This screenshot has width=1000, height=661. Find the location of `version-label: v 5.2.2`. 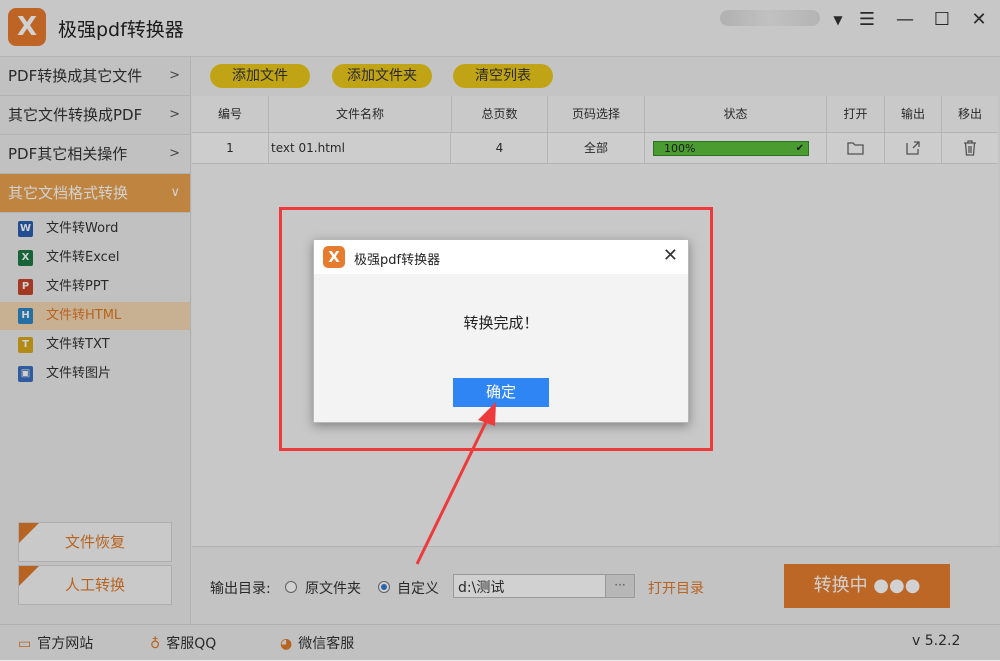

version-label: v 5.2.2 is located at coordinates (936, 641).